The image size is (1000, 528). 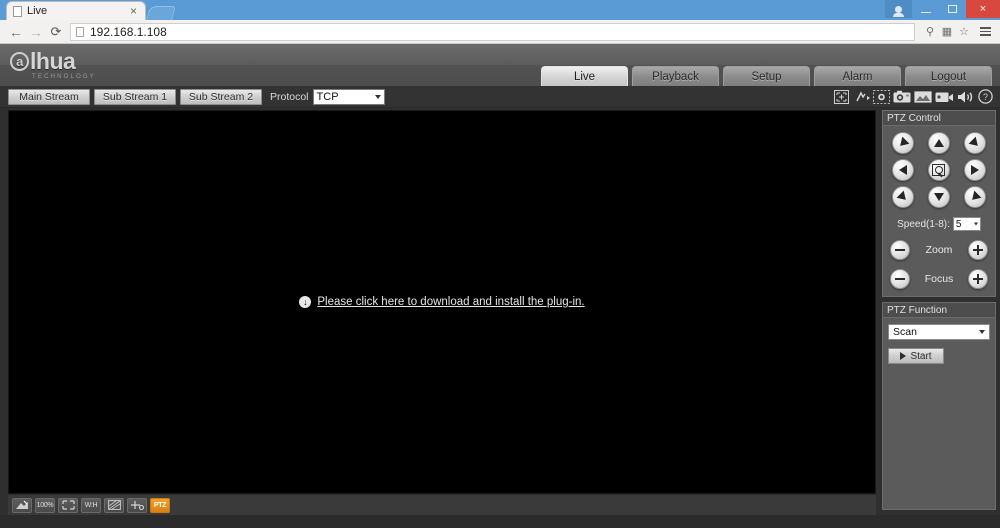 I want to click on tab-close-icon: ×, so click(x=133, y=11).